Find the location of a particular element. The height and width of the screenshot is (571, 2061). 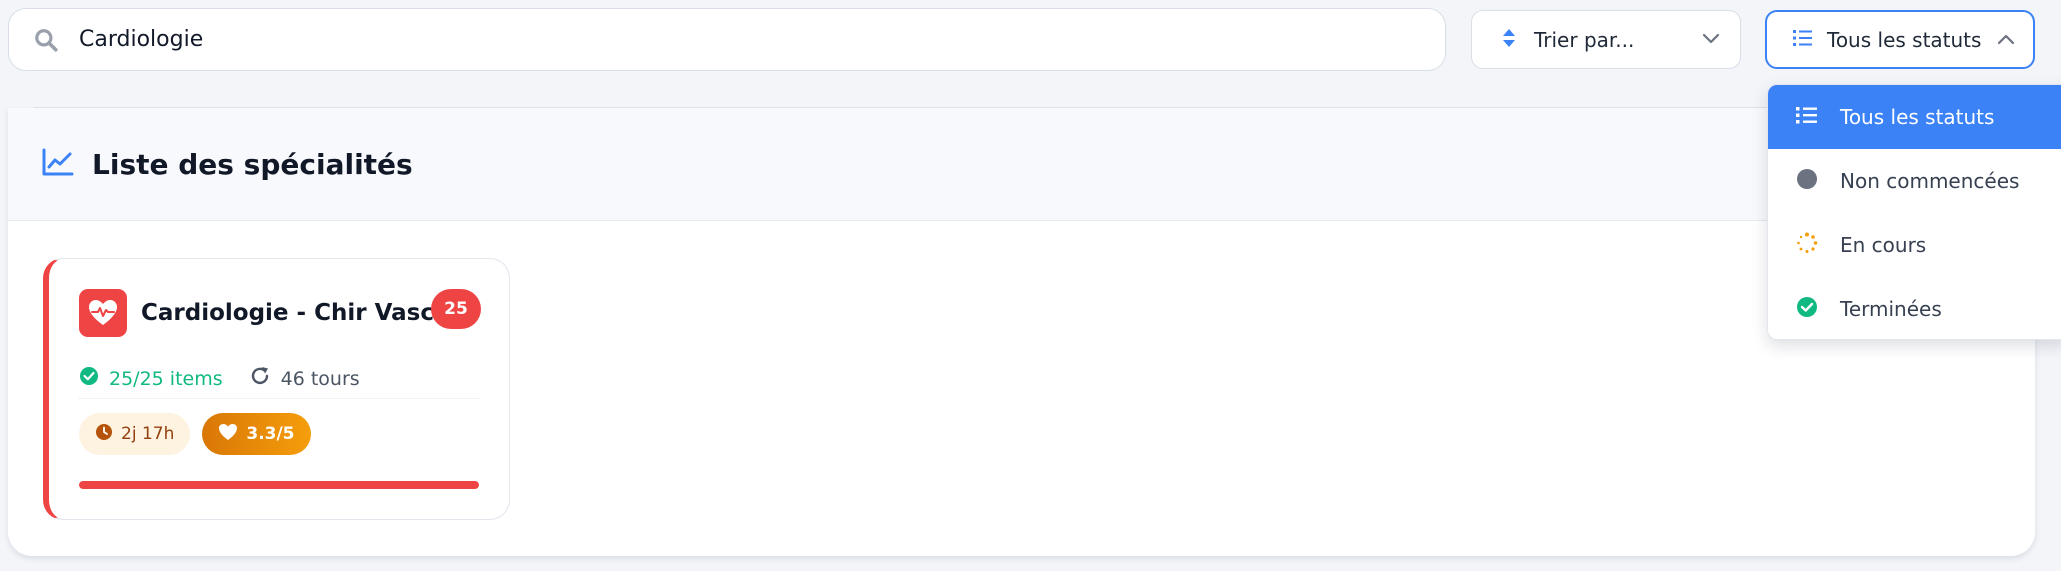

dropdown-item-completed: Terminées is located at coordinates (1914, 308).